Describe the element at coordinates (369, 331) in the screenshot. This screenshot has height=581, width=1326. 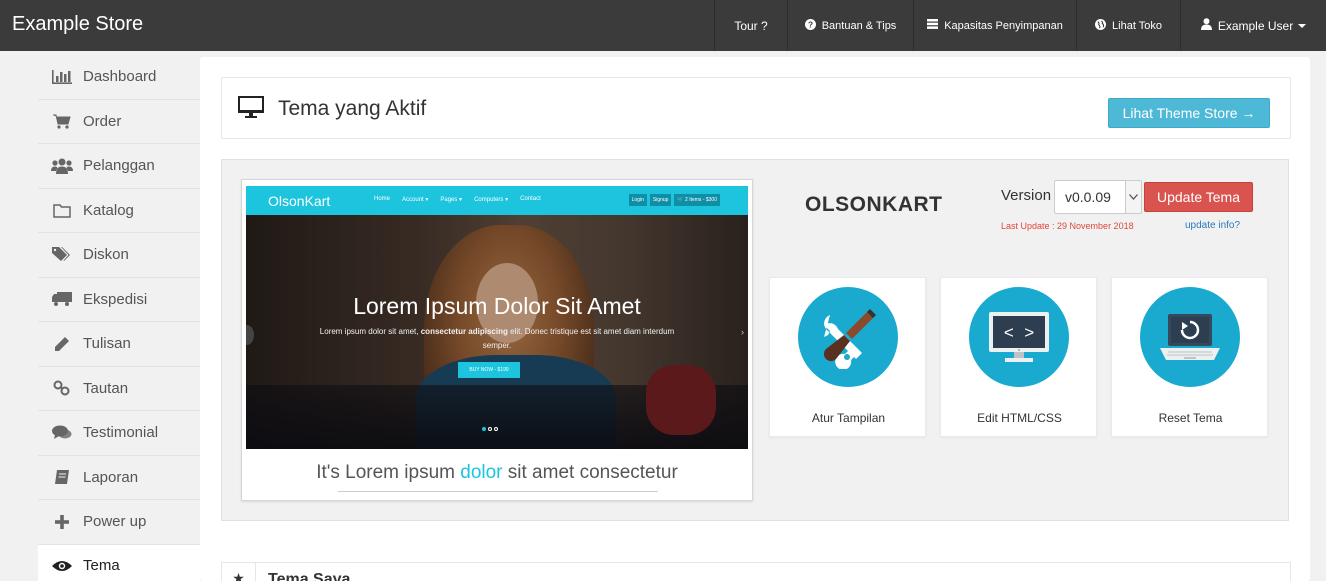
I see `hero-sub-text: Lorem ipsum dolor sit amet,` at that location.